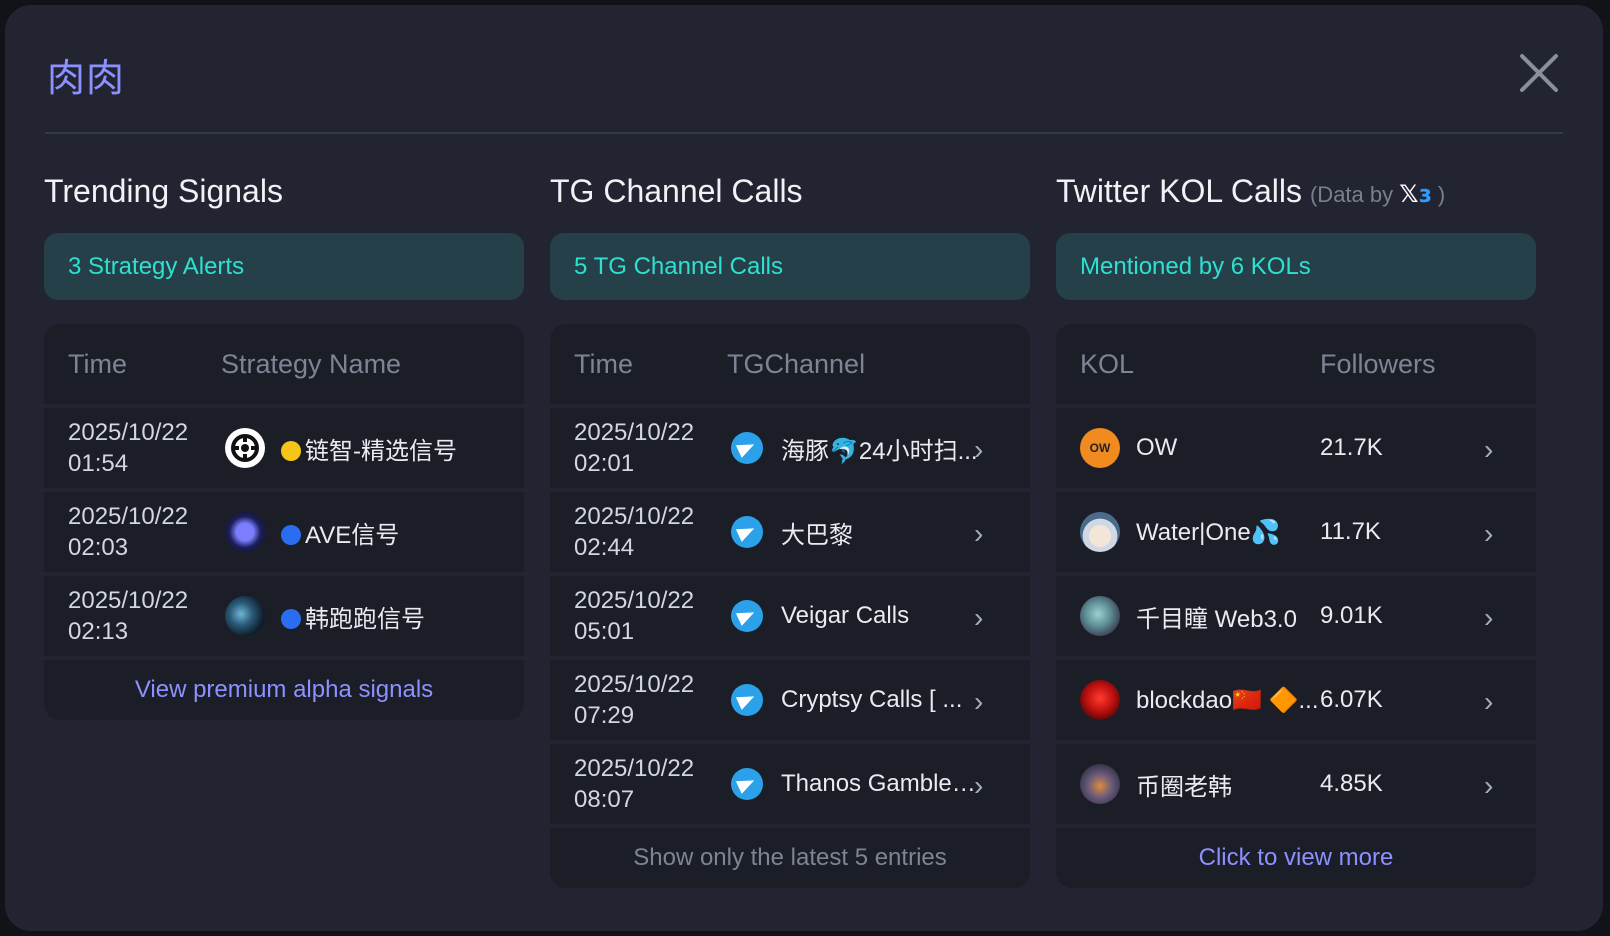  Describe the element at coordinates (1378, 363) in the screenshot. I see `col-header-followers: Followers` at that location.